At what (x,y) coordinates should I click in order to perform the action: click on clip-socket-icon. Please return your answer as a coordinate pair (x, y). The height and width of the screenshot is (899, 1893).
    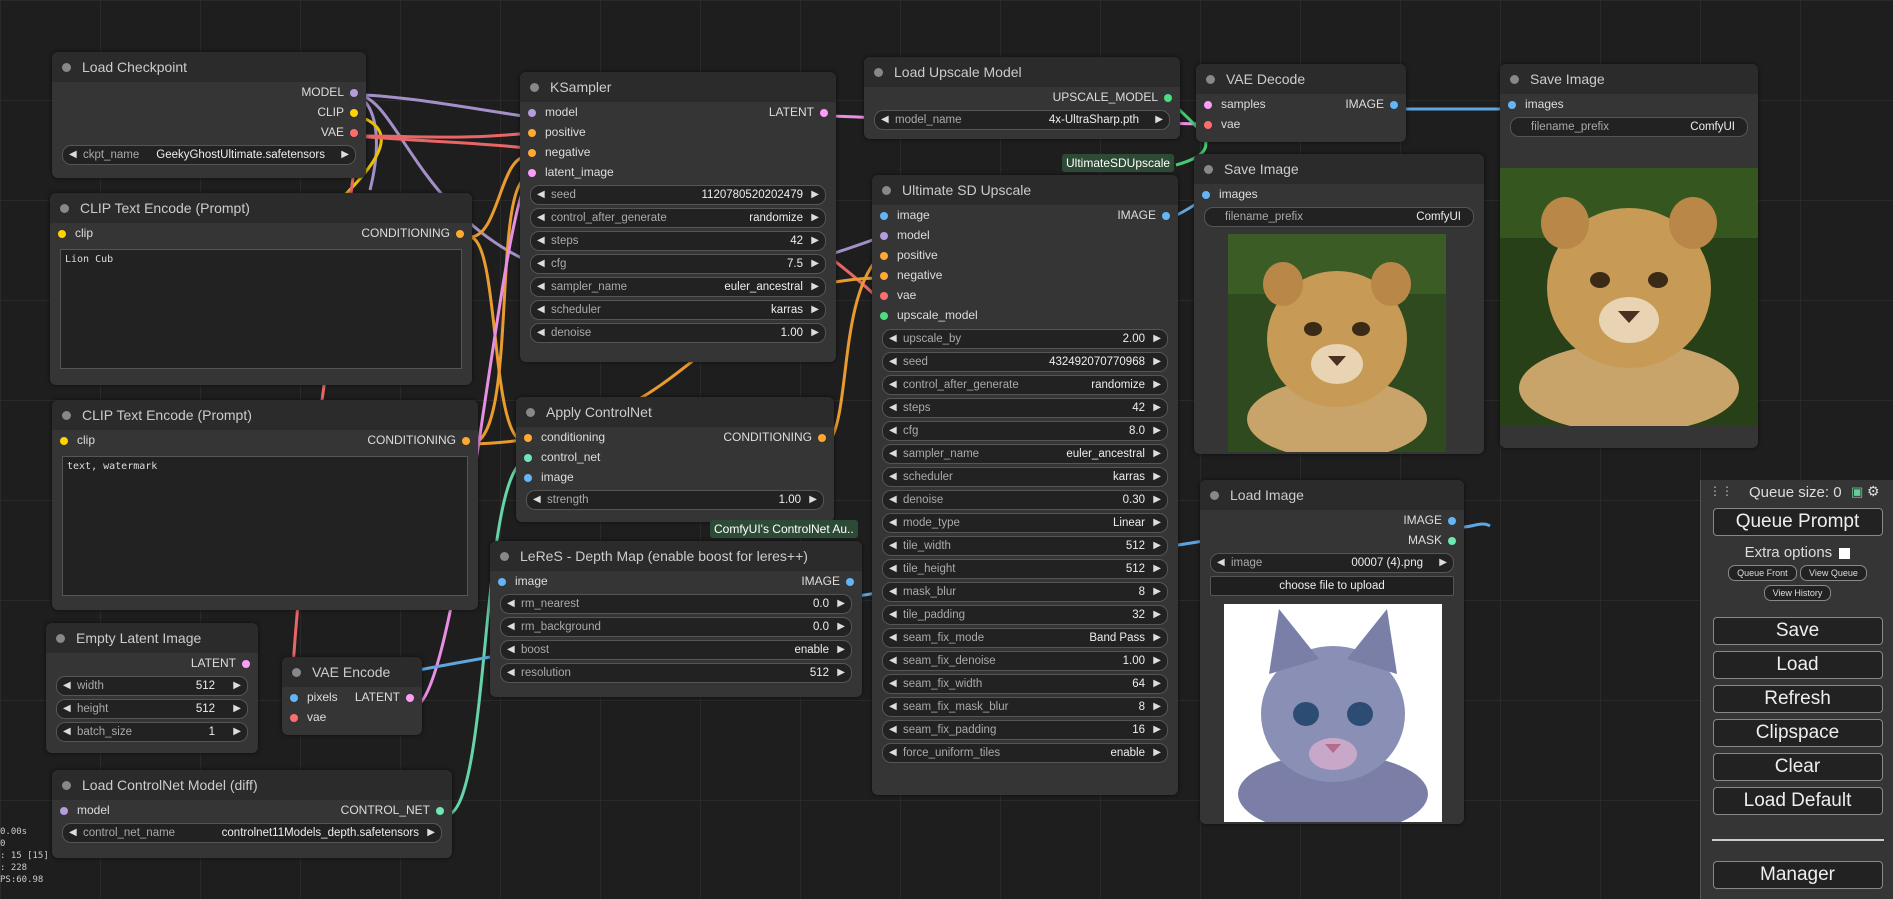
    Looking at the image, I should click on (354, 112).